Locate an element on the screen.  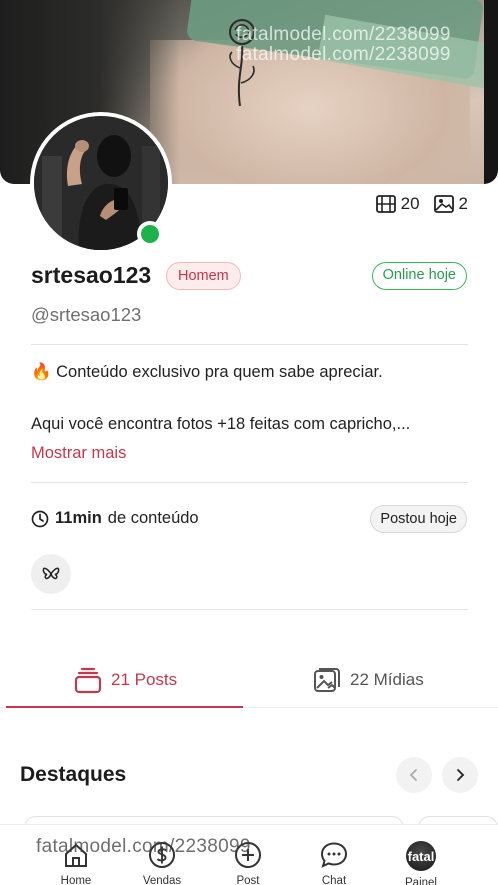
duration-value: 11min is located at coordinates (78, 518).